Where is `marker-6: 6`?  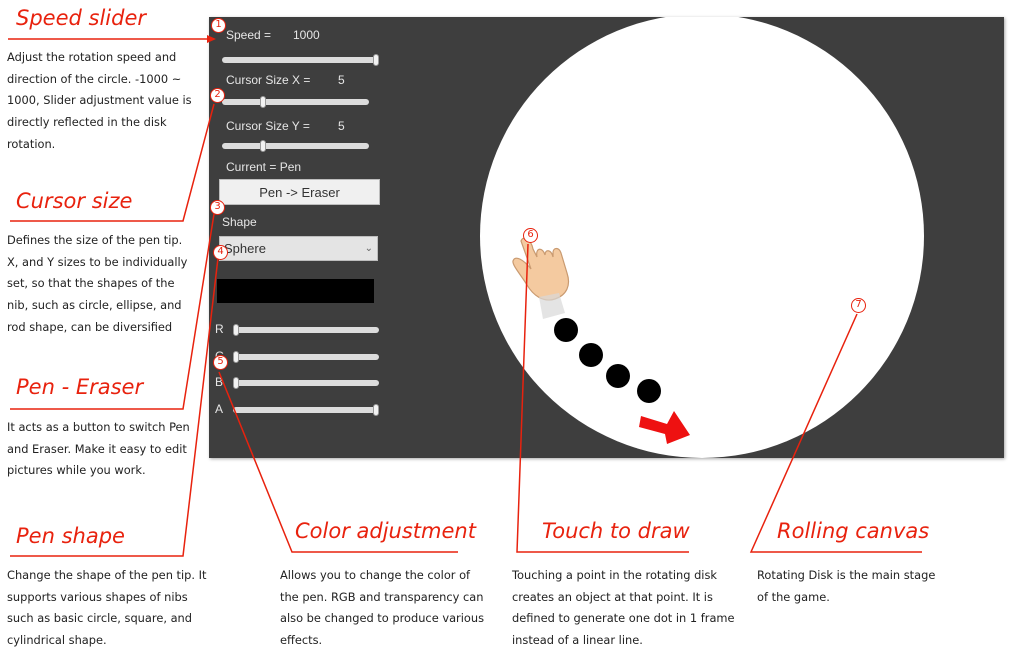
marker-6: 6 is located at coordinates (530, 235).